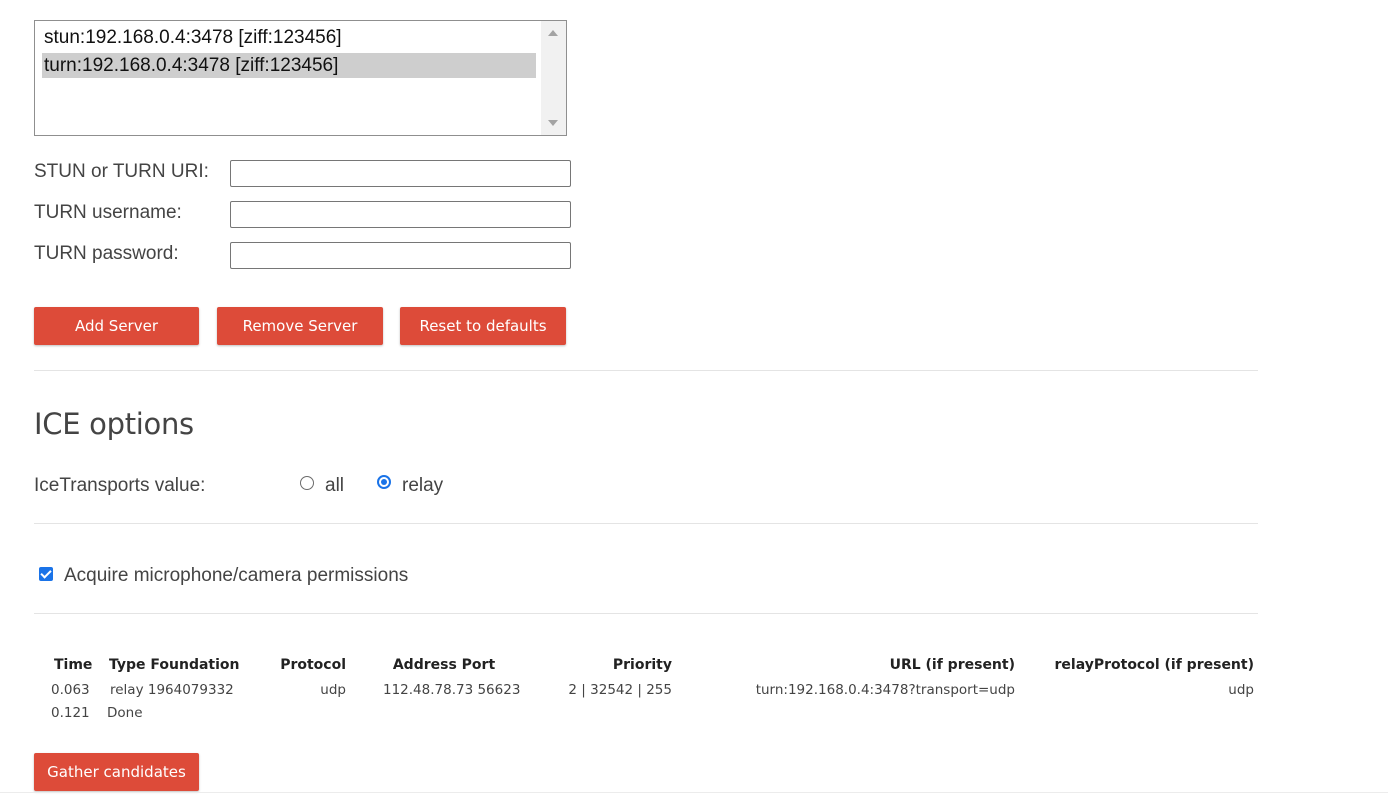  What do you see at coordinates (46, 574) in the screenshot?
I see `permissions-checkbox` at bounding box center [46, 574].